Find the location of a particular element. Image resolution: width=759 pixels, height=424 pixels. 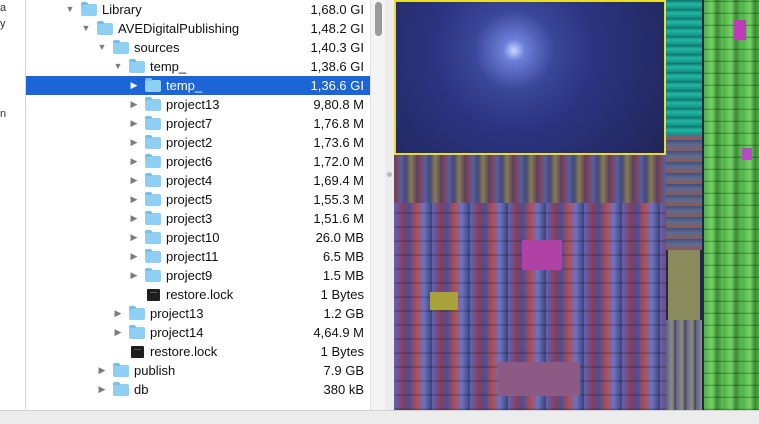

scrollbar-thumb is located at coordinates (378, 19).